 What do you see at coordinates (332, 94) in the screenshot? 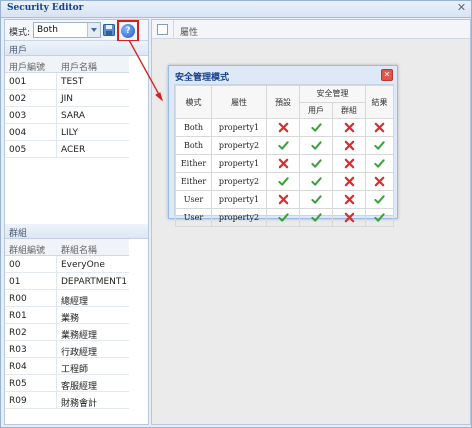
I see `header-security: 安全管理` at bounding box center [332, 94].